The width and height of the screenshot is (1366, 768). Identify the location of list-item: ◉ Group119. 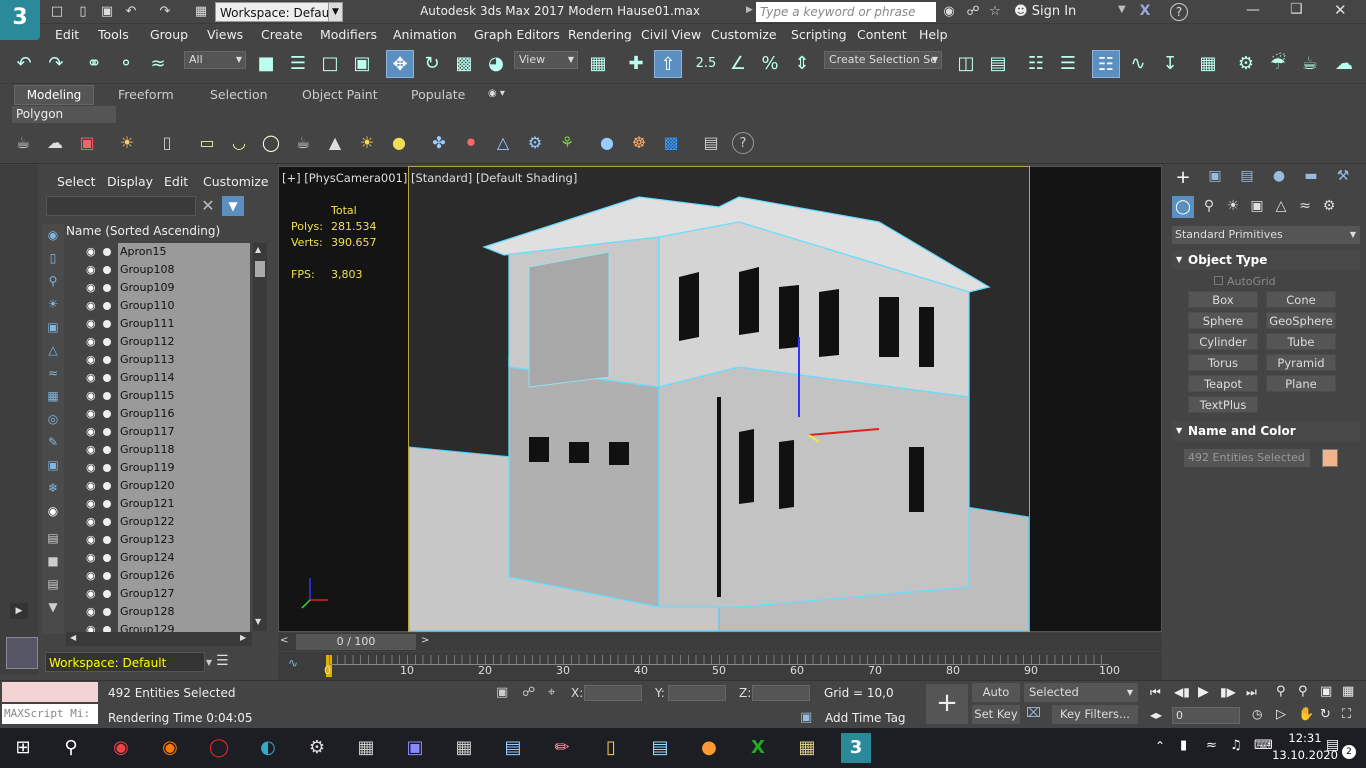
(159, 468).